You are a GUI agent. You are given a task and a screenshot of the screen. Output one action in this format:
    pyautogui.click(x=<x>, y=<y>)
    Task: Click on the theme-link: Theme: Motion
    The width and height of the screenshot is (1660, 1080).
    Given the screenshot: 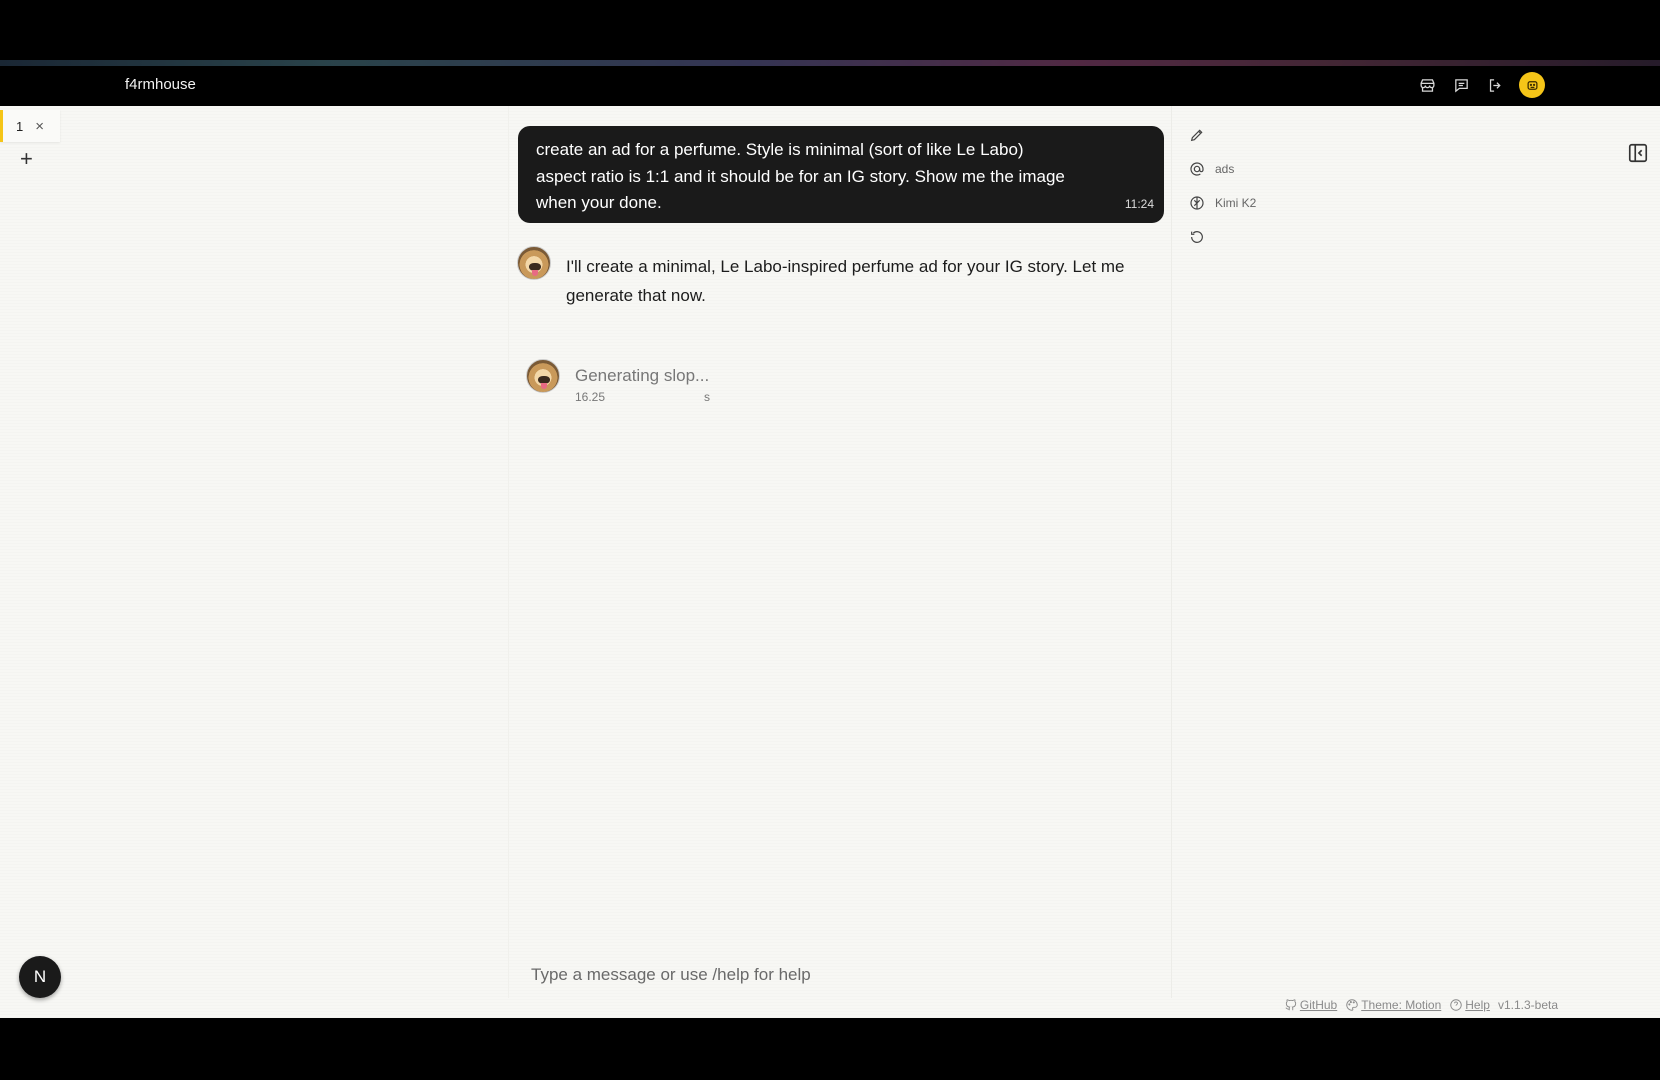 What is the action you would take?
    pyautogui.click(x=1393, y=1005)
    